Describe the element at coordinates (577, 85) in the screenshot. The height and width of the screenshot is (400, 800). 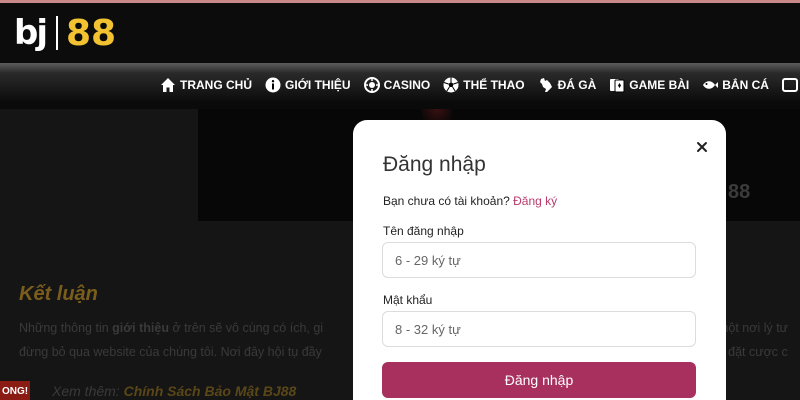
I see `nav-item-label: ĐÁ GÀ` at that location.